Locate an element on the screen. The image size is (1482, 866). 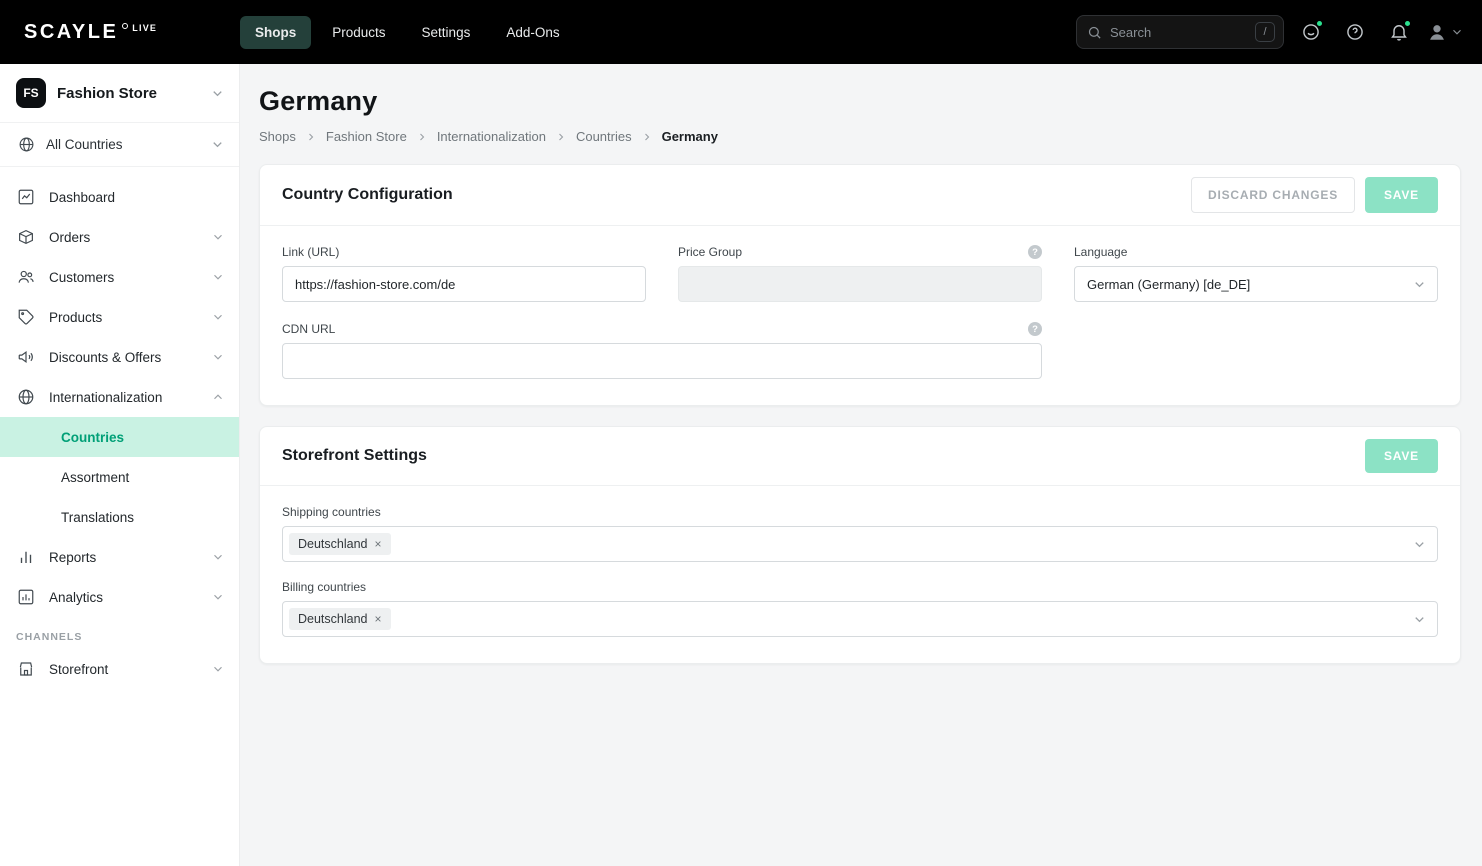
sidebar-item-products: Products is located at coordinates (119, 317).